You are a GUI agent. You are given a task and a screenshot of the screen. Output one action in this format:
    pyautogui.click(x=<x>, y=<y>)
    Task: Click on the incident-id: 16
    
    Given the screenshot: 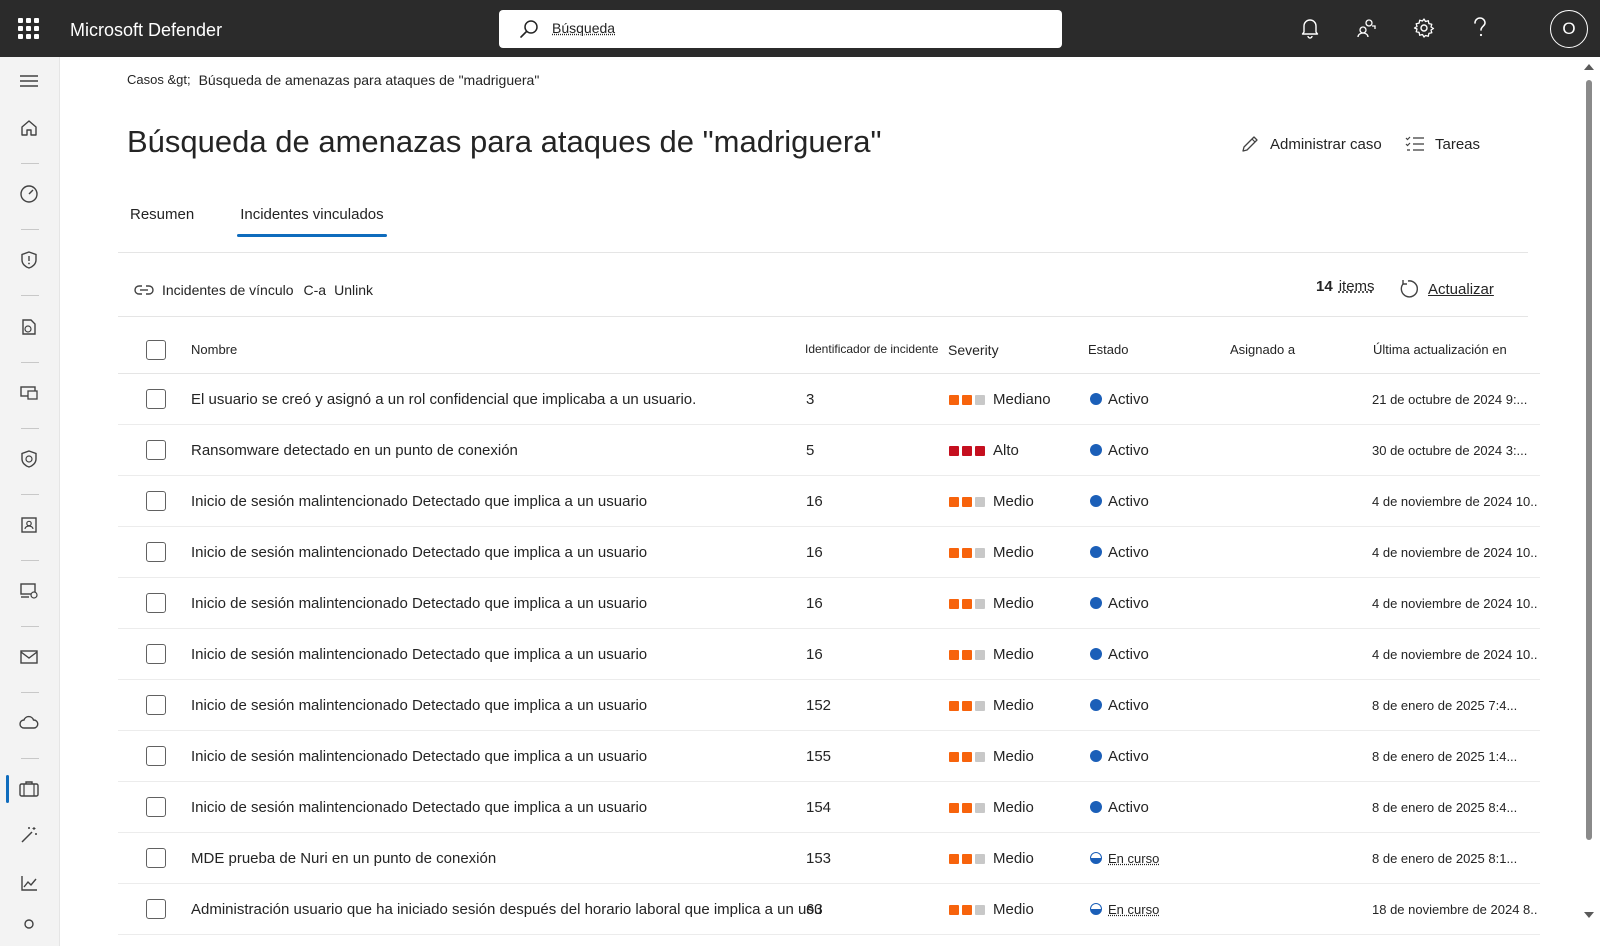 What is the action you would take?
    pyautogui.click(x=814, y=654)
    